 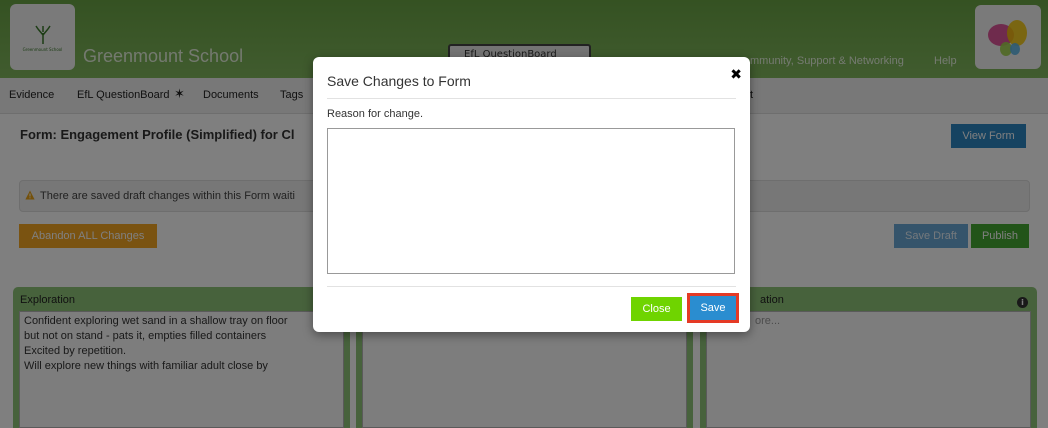 What do you see at coordinates (375, 114) in the screenshot?
I see `reason-label: Reason for change.` at bounding box center [375, 114].